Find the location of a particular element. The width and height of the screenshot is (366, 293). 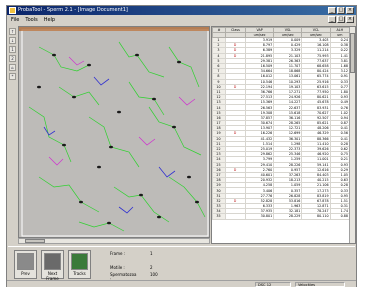

table-row: 35 30.801 28.229 80.110 0.88 is located at coordinates (281, 216).